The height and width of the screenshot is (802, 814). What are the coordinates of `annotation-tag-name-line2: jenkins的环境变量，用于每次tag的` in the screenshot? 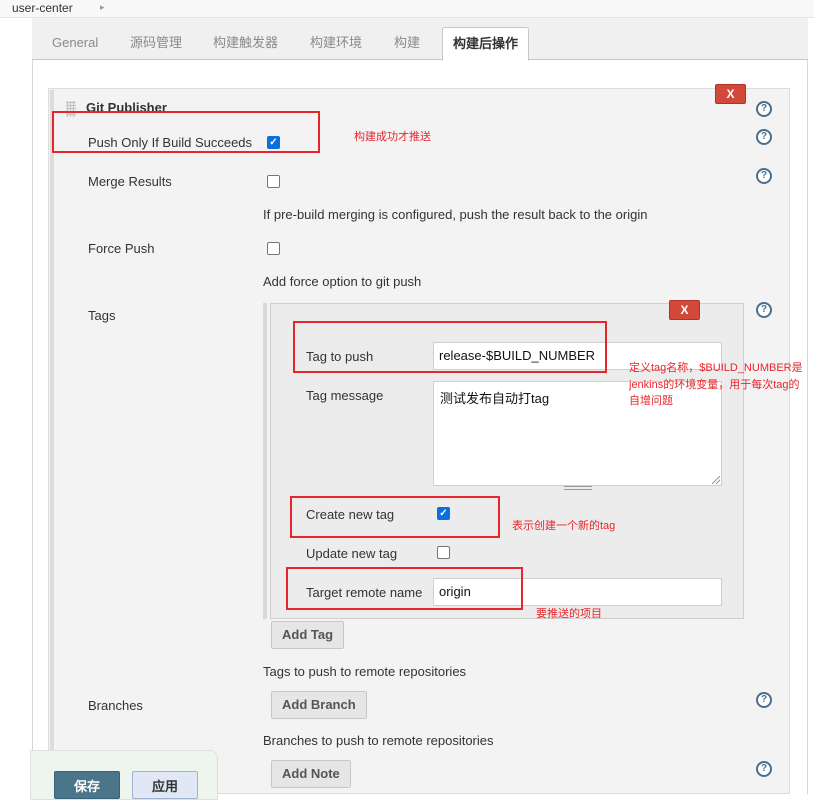 It's located at (714, 385).